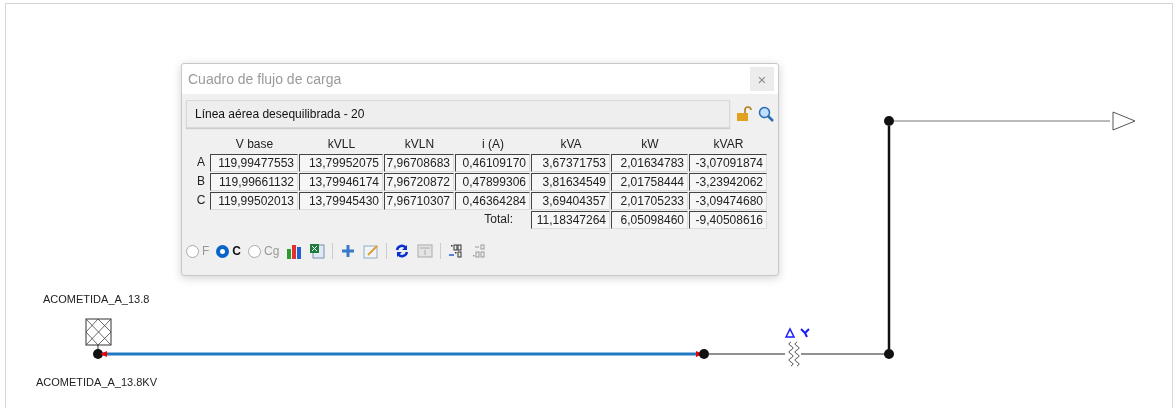 The height and width of the screenshot is (409, 1174). What do you see at coordinates (649, 163) in the screenshot?
I see `value-cell: 2,01634783` at bounding box center [649, 163].